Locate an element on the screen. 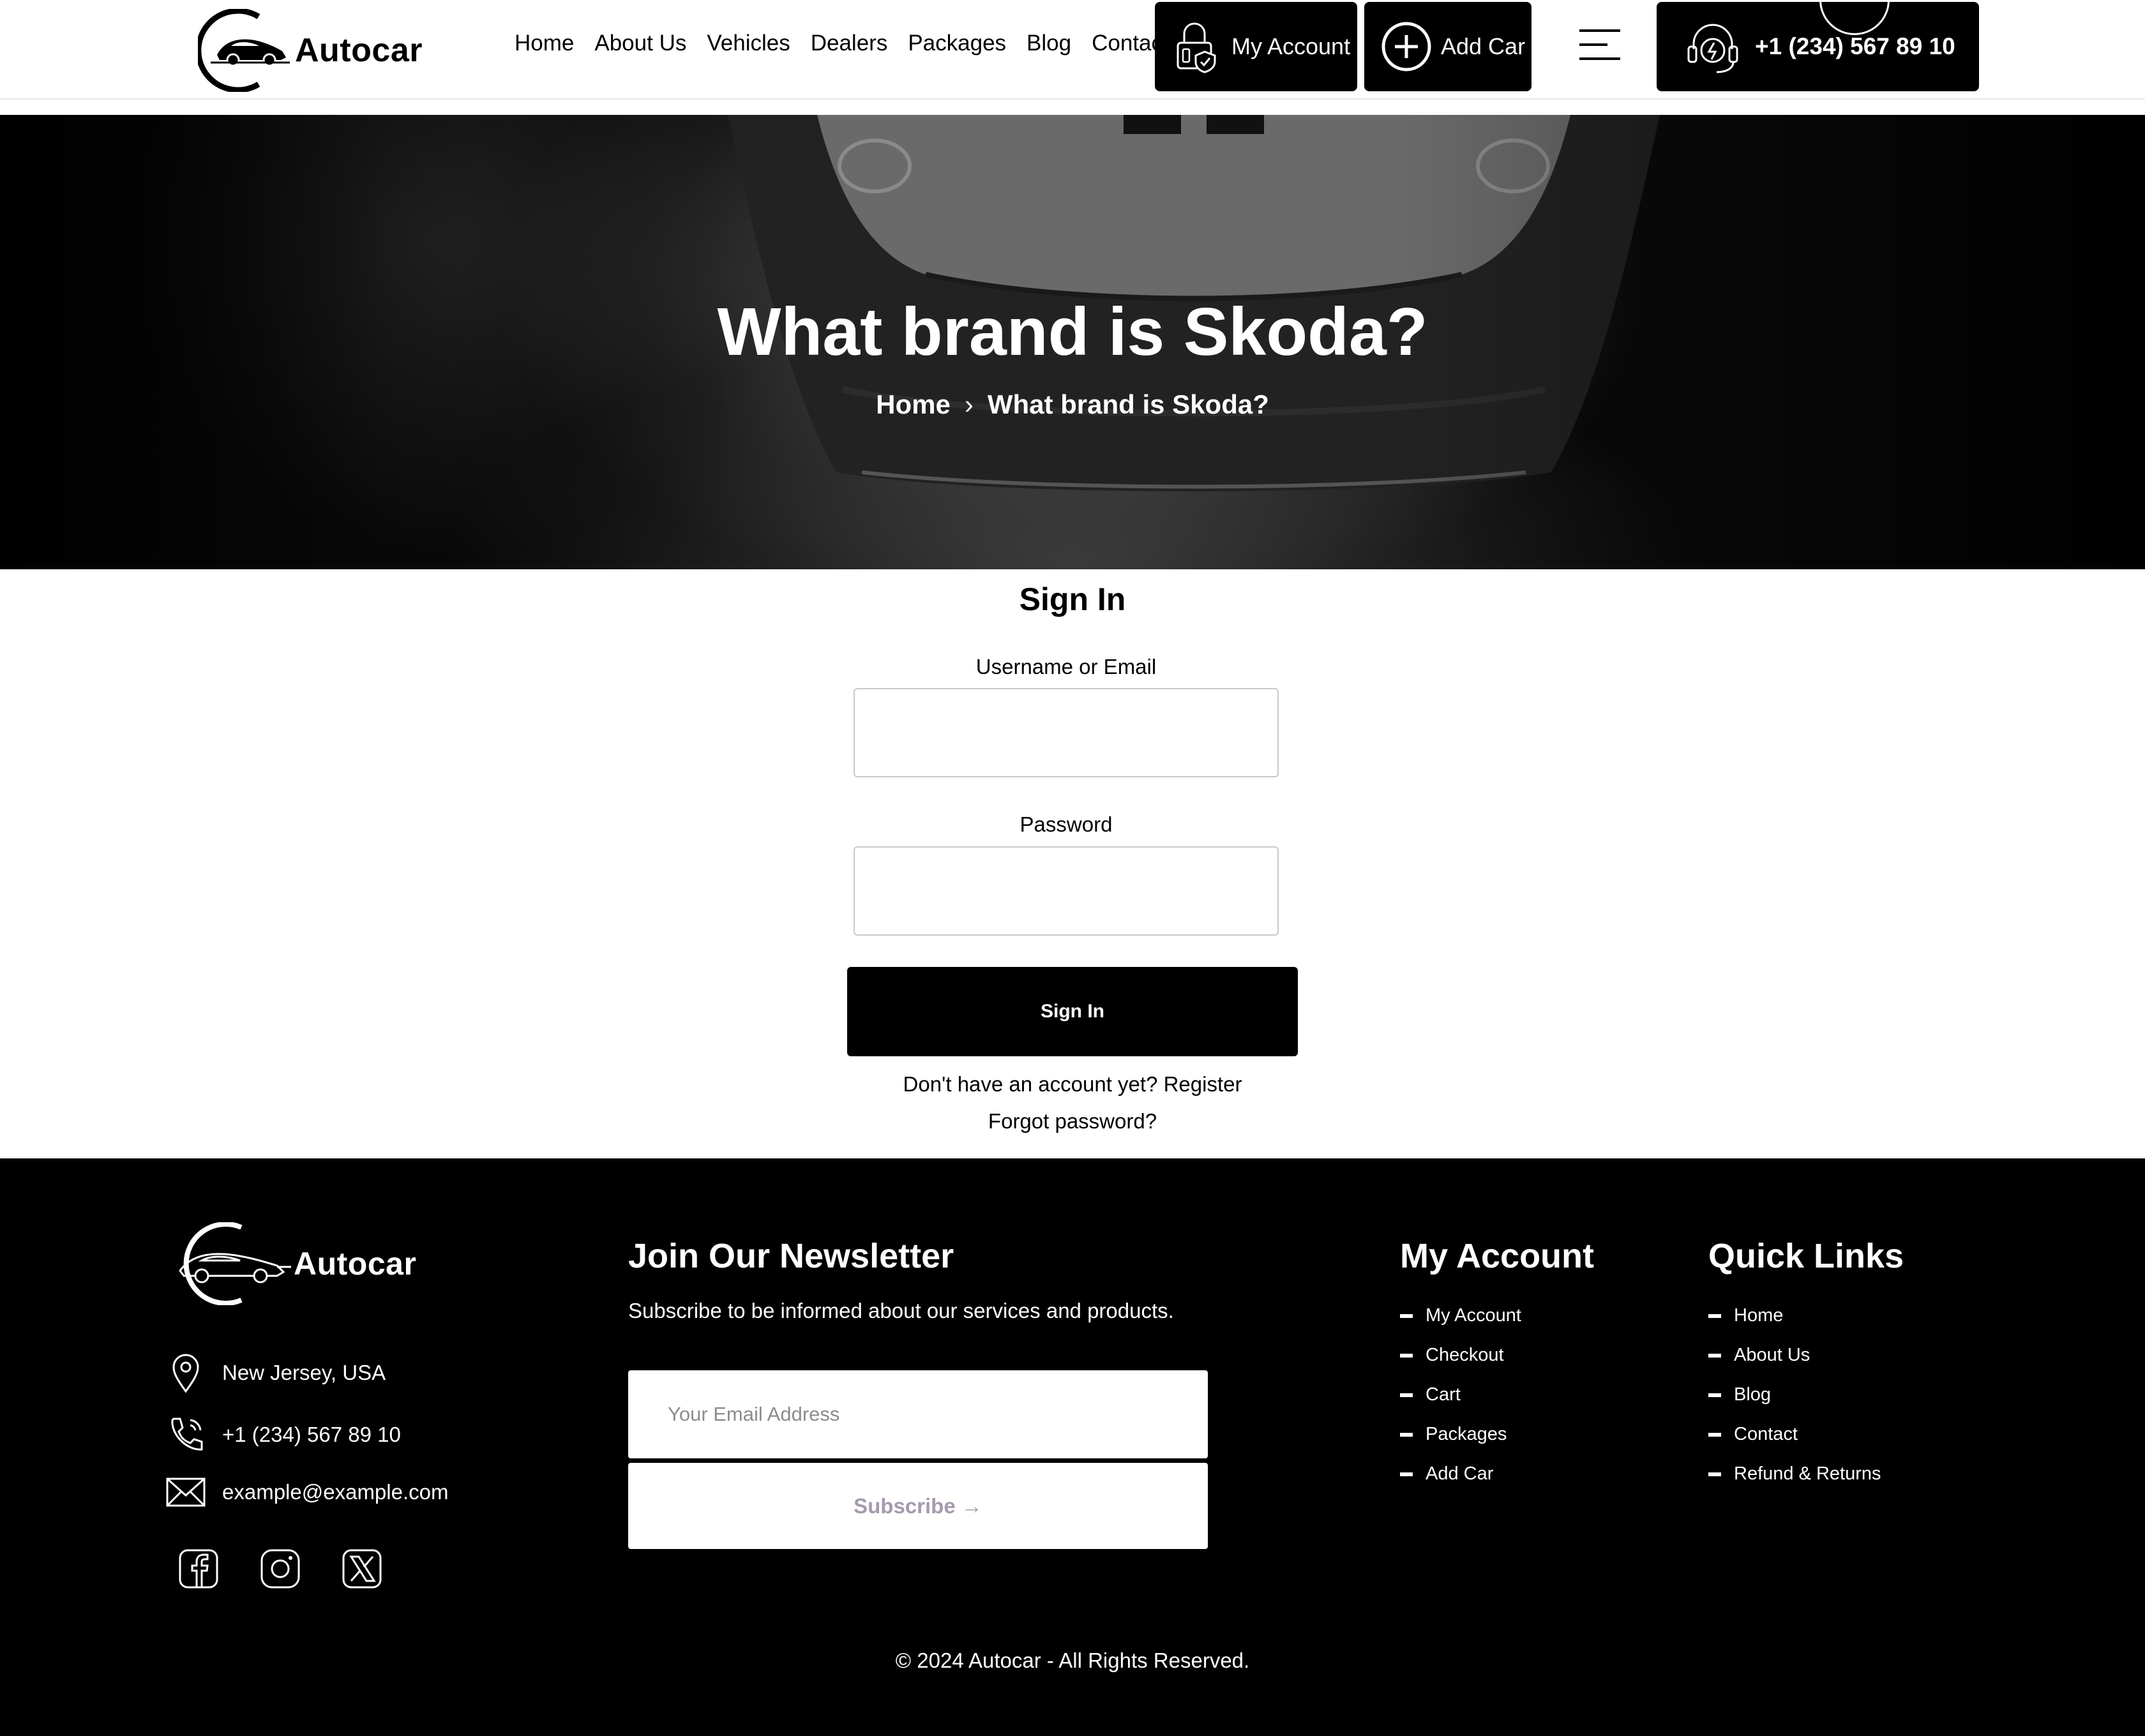 The width and height of the screenshot is (2145, 1736). password-field is located at coordinates (1066, 891).